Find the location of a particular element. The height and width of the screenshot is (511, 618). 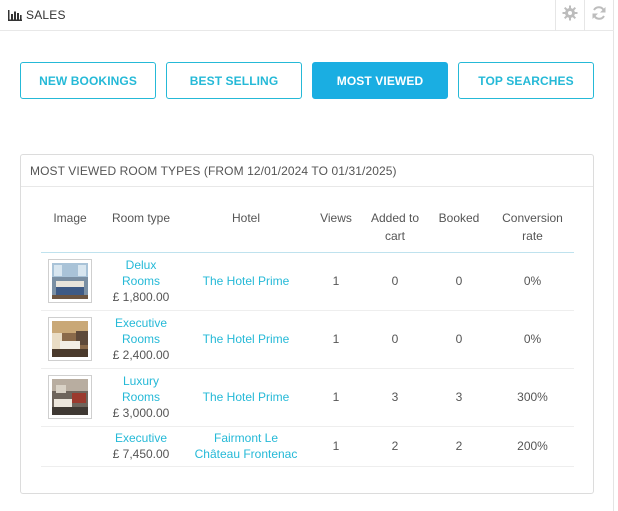

room-type-link: Executive Rooms is located at coordinates (141, 331).